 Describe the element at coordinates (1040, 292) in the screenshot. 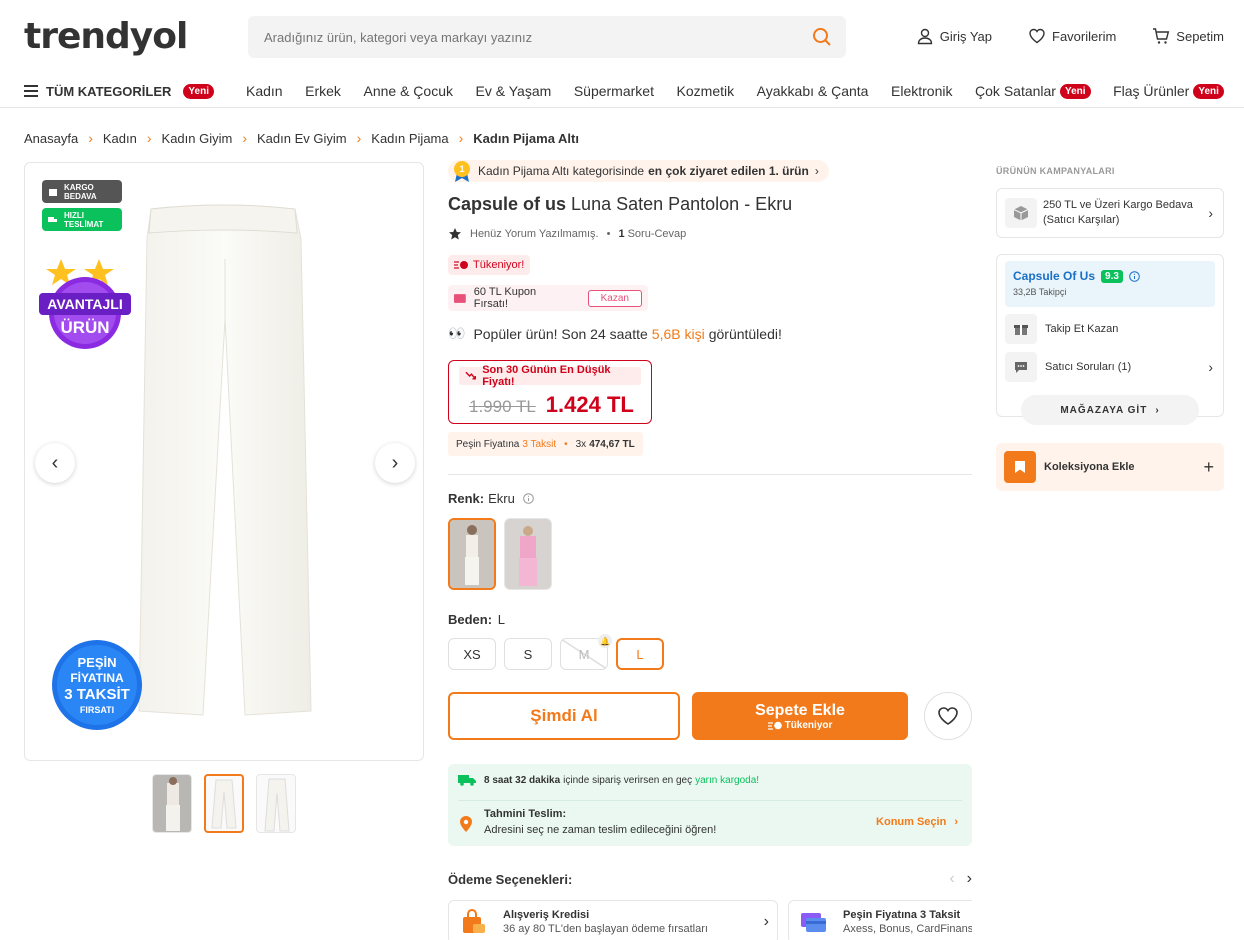

I see `seller-followers: 33,2B Takipçi` at that location.